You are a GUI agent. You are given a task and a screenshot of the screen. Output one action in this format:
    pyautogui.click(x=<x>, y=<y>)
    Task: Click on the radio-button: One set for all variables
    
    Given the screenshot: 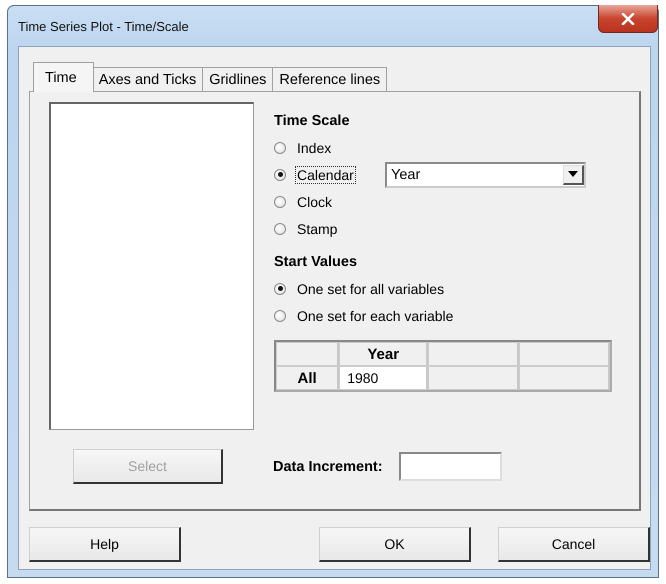 What is the action you would take?
    pyautogui.click(x=360, y=289)
    